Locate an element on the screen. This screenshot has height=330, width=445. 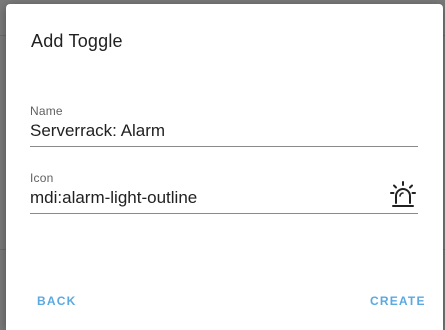
icon-field: Icon is located at coordinates (224, 193).